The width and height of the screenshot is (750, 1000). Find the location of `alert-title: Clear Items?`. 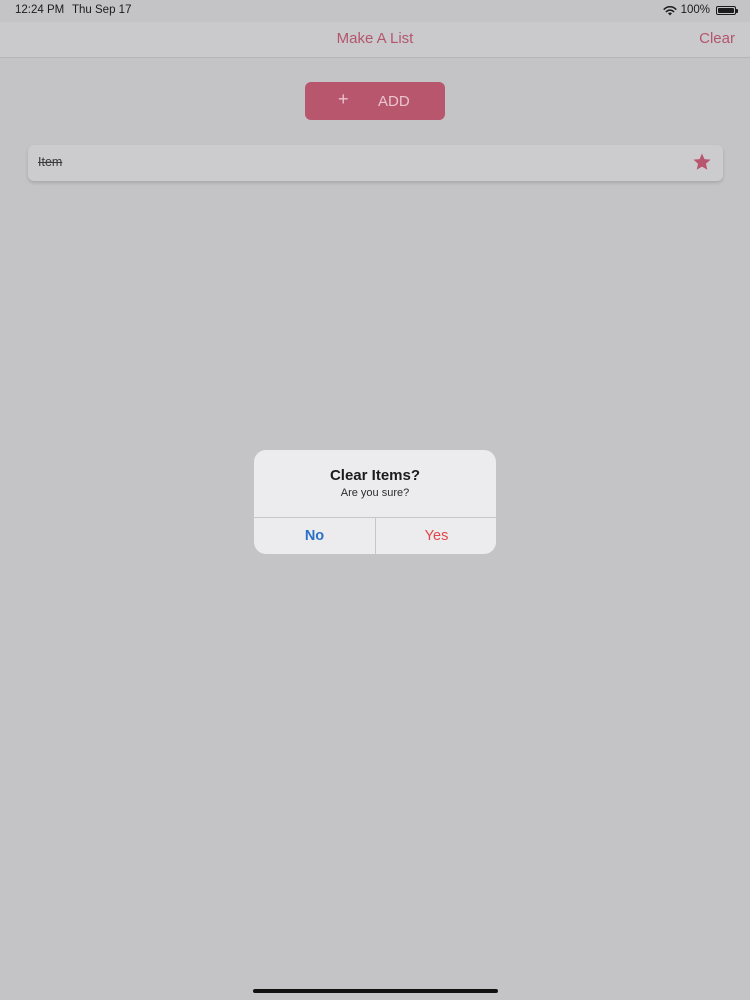

alert-title: Clear Items? is located at coordinates (375, 475).